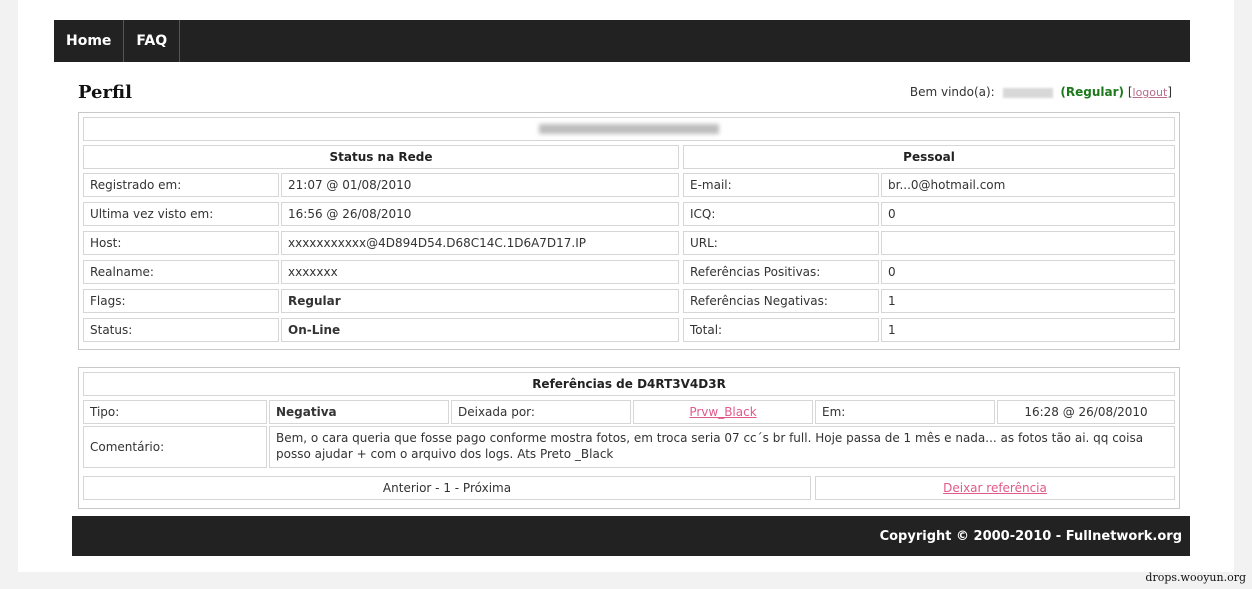 The height and width of the screenshot is (589, 1252). I want to click on tipo-label: Tipo:, so click(175, 412).